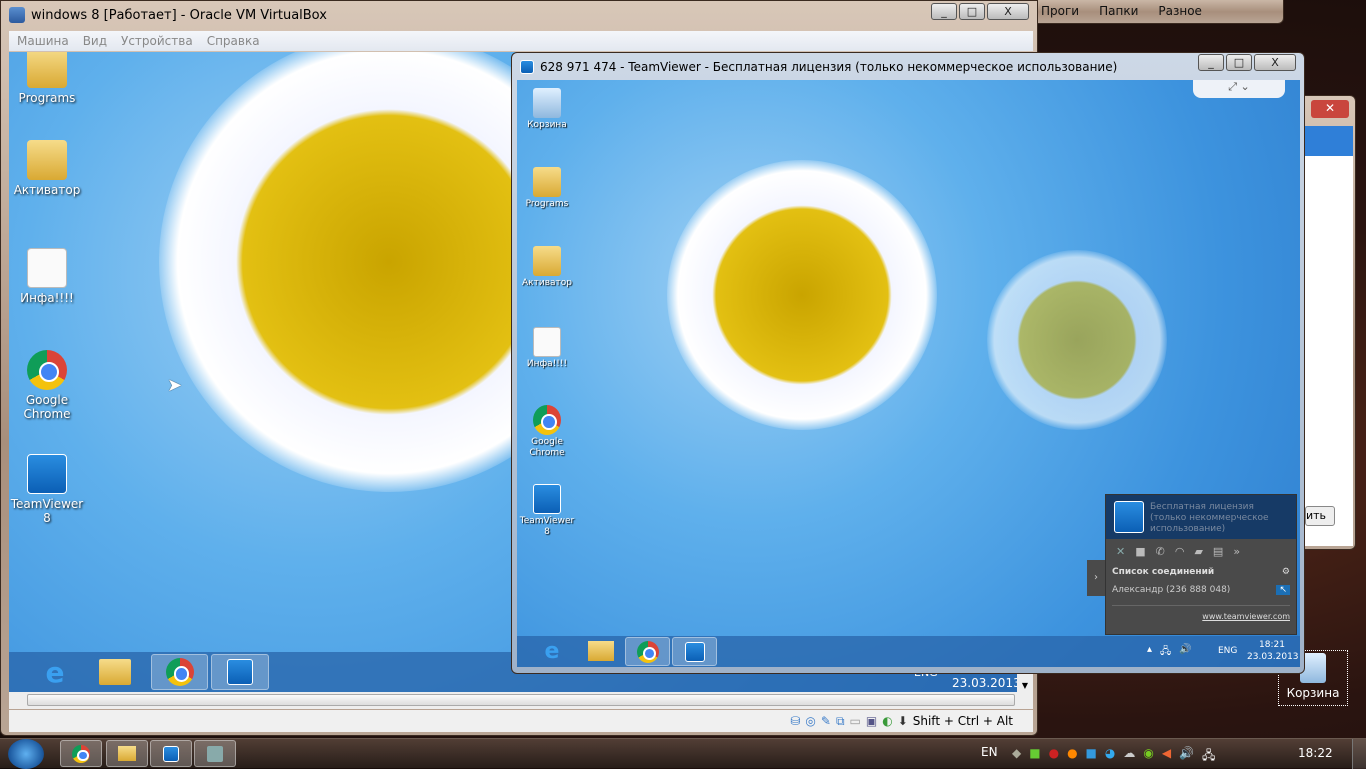 The height and width of the screenshot is (769, 1366). Describe the element at coordinates (43, 41) in the screenshot. I see `menu-machine: Машина` at that location.